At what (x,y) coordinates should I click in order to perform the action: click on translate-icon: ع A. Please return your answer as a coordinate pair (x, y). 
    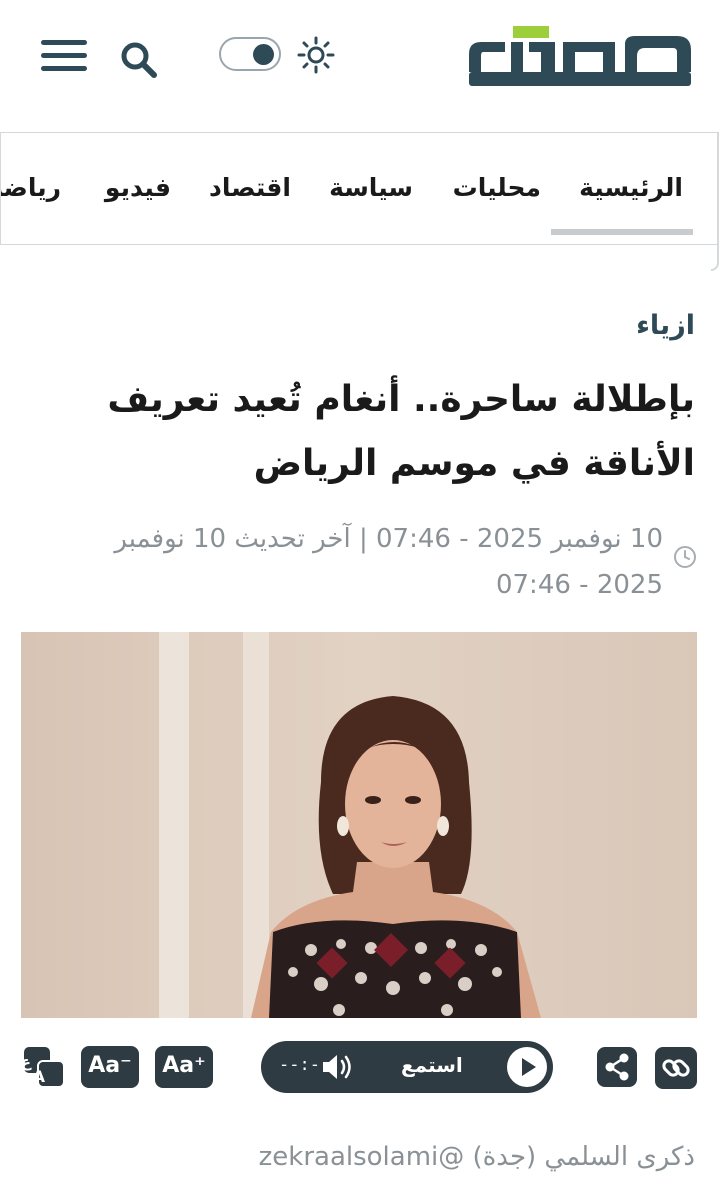
    Looking at the image, I should click on (44, 1067).